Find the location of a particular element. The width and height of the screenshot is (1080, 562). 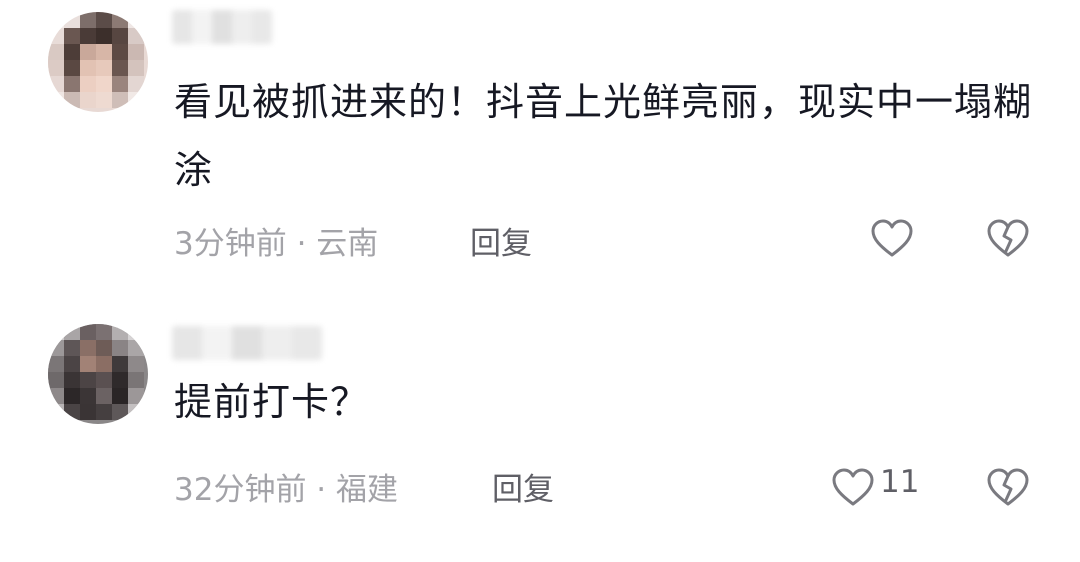

comment-text: 提前打卡？ is located at coordinates (272, 402).